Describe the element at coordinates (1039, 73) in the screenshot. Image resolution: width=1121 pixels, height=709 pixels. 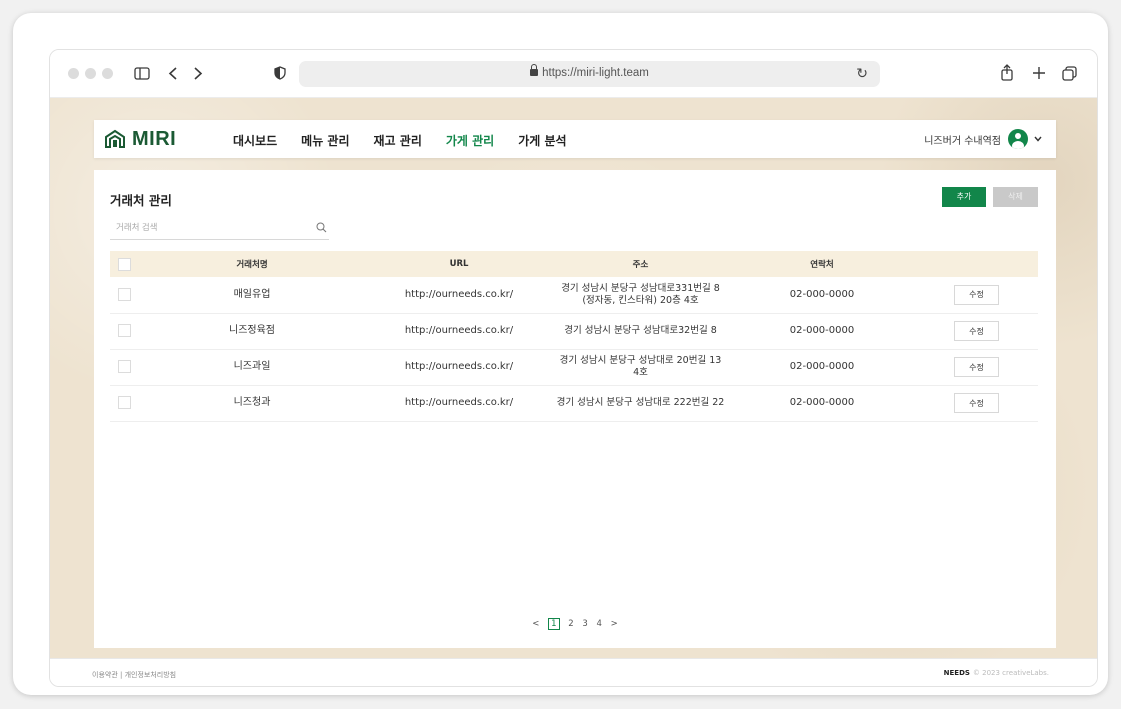
I see `new-tab-icon` at that location.